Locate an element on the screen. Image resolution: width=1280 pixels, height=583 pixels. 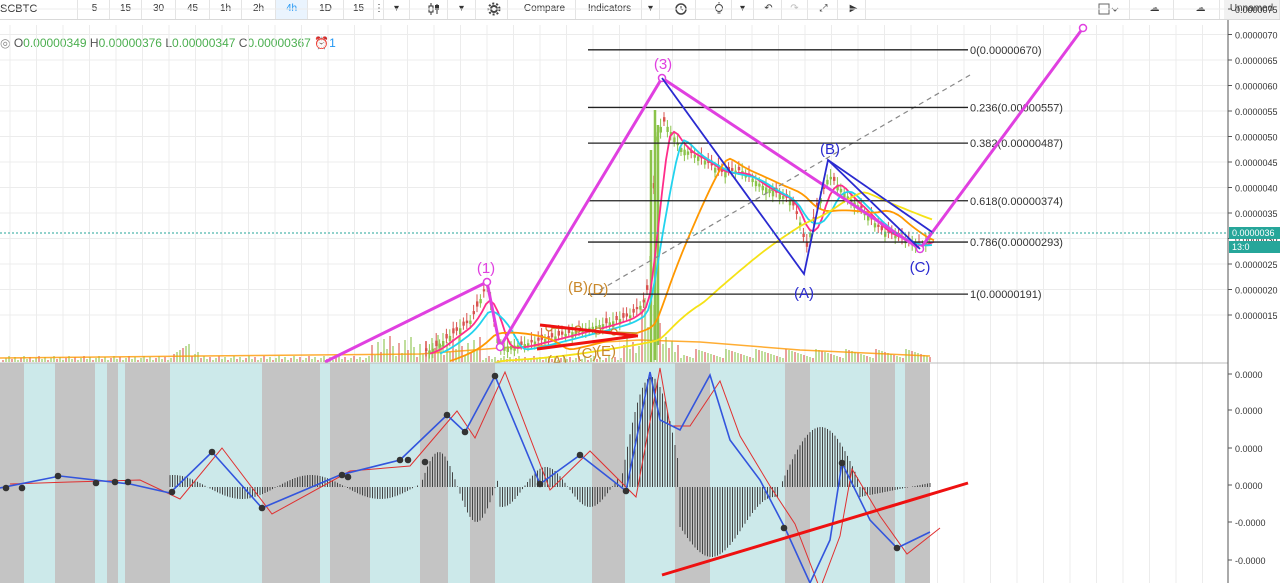
label-small-b: (B) is located at coordinates (578, 287).